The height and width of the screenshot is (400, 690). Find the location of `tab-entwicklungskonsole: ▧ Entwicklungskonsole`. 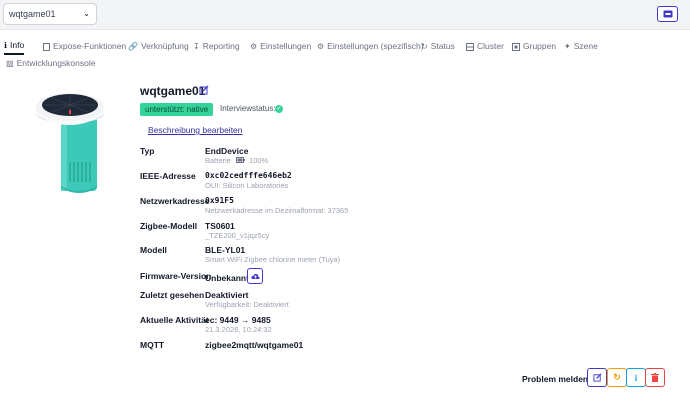

tab-entwicklungskonsole: ▧ Entwicklungskonsole is located at coordinates (50, 63).